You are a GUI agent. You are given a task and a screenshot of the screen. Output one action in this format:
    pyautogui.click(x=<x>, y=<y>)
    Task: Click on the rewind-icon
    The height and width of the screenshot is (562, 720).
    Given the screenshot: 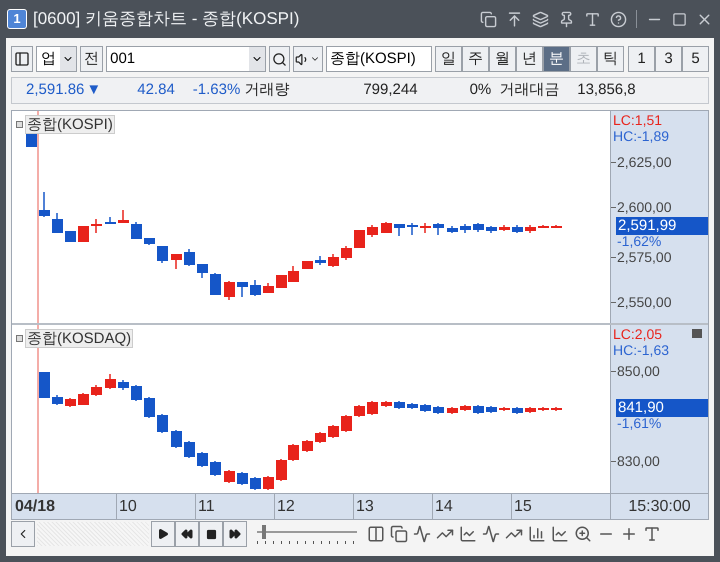 What is the action you would take?
    pyautogui.click(x=187, y=534)
    